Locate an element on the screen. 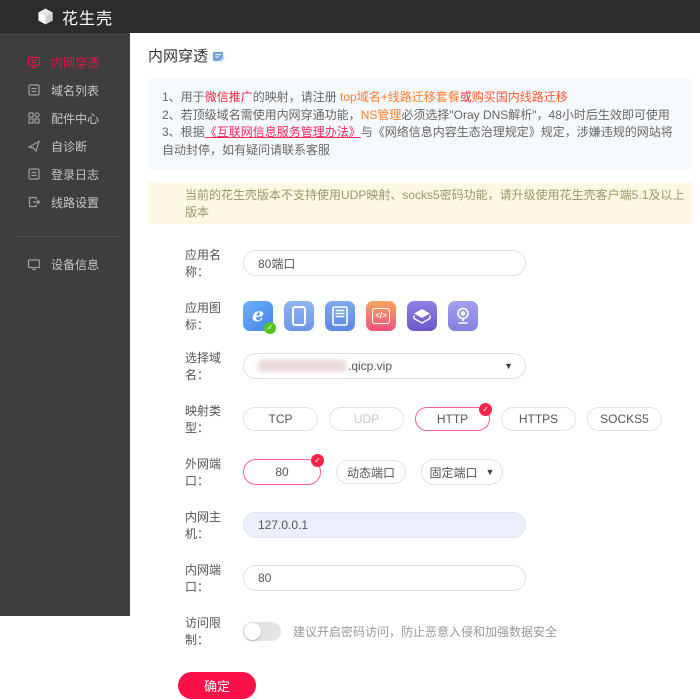 The image size is (700, 699). notice-text: 1、用于 is located at coordinates (183, 97).